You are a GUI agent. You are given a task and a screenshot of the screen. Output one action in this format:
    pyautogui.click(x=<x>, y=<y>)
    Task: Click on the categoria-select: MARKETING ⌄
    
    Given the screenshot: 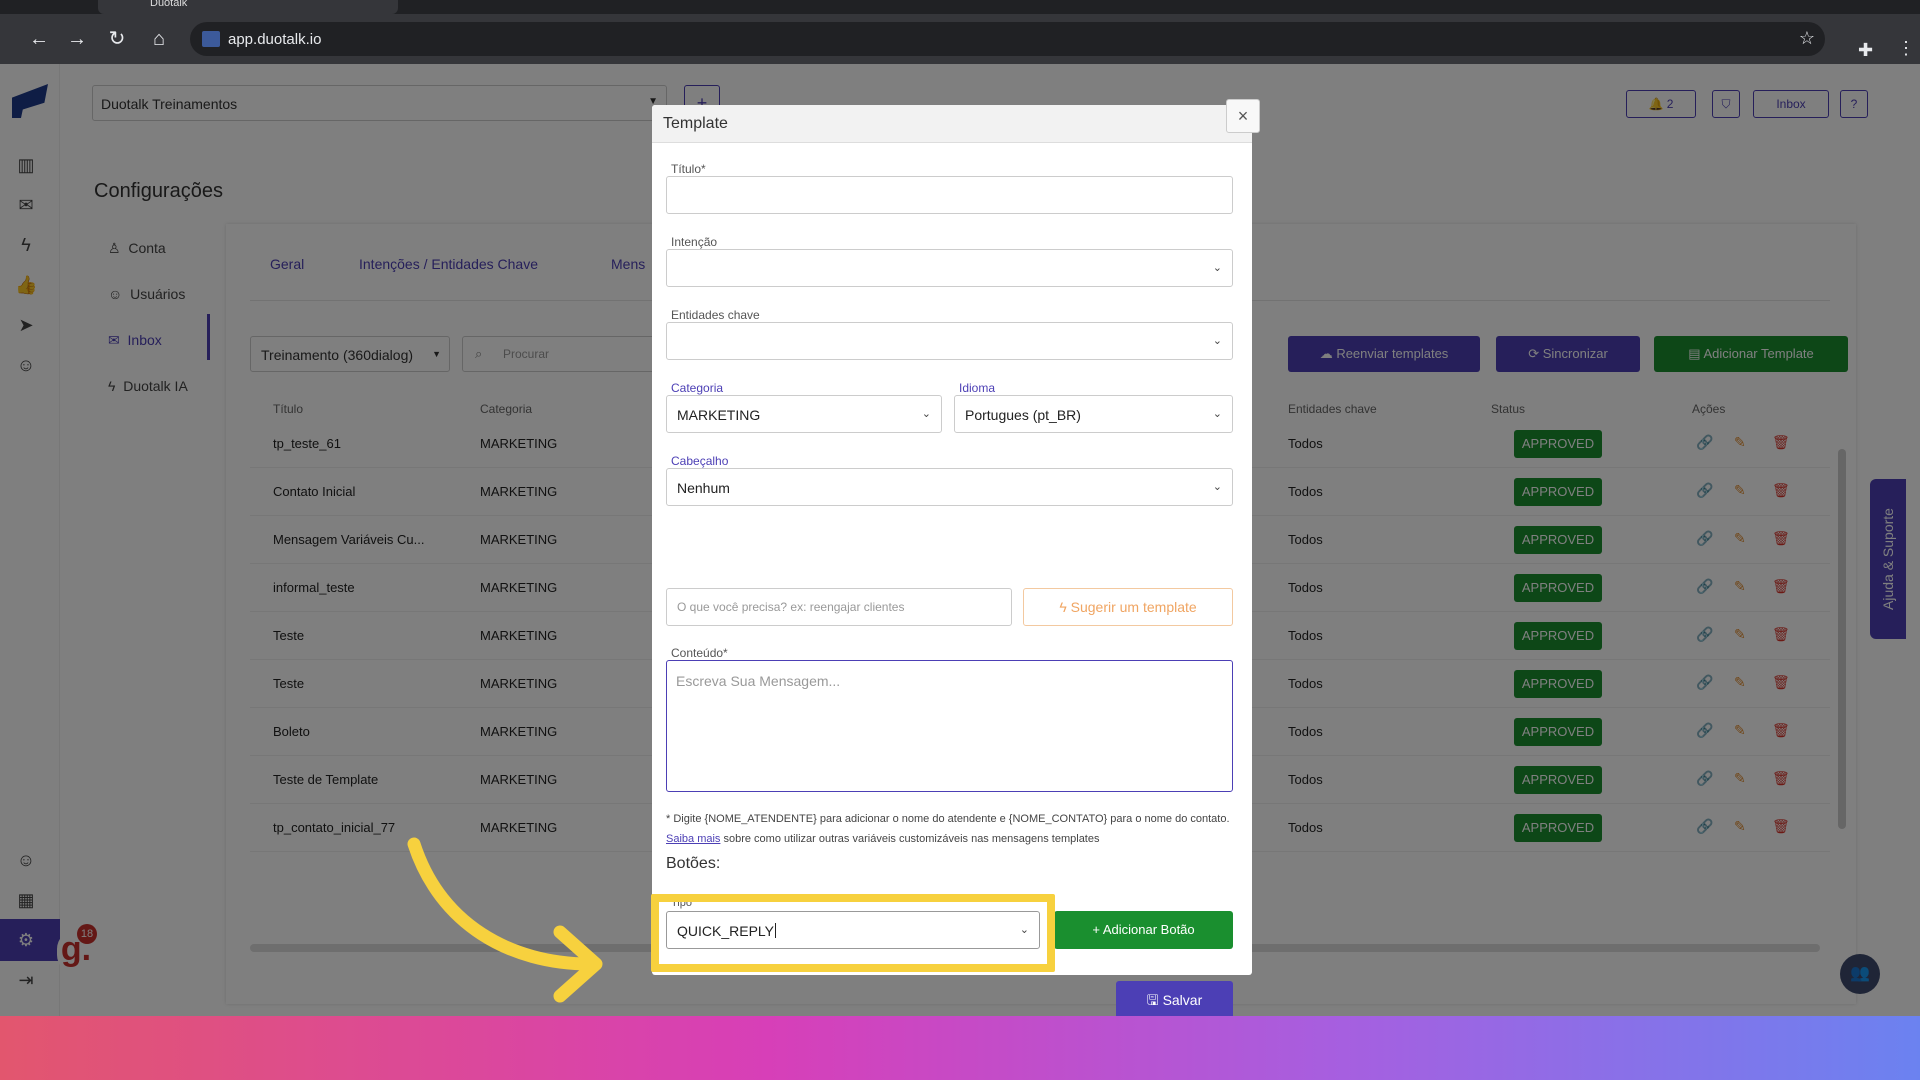 What is the action you would take?
    pyautogui.click(x=804, y=414)
    